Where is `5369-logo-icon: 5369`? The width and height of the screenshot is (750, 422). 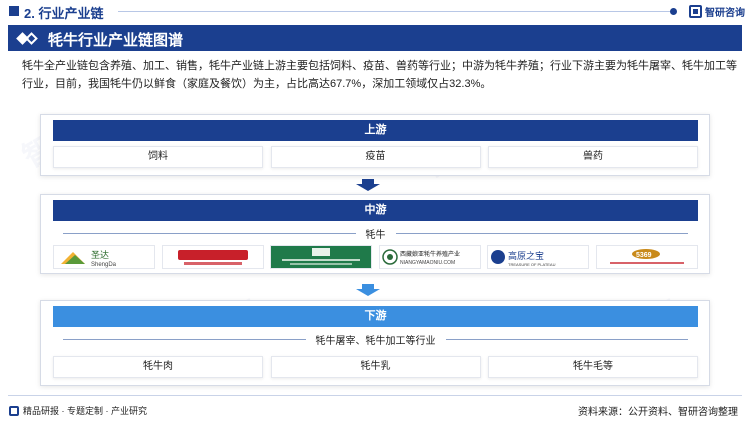 5369-logo-icon: 5369 is located at coordinates (646, 256).